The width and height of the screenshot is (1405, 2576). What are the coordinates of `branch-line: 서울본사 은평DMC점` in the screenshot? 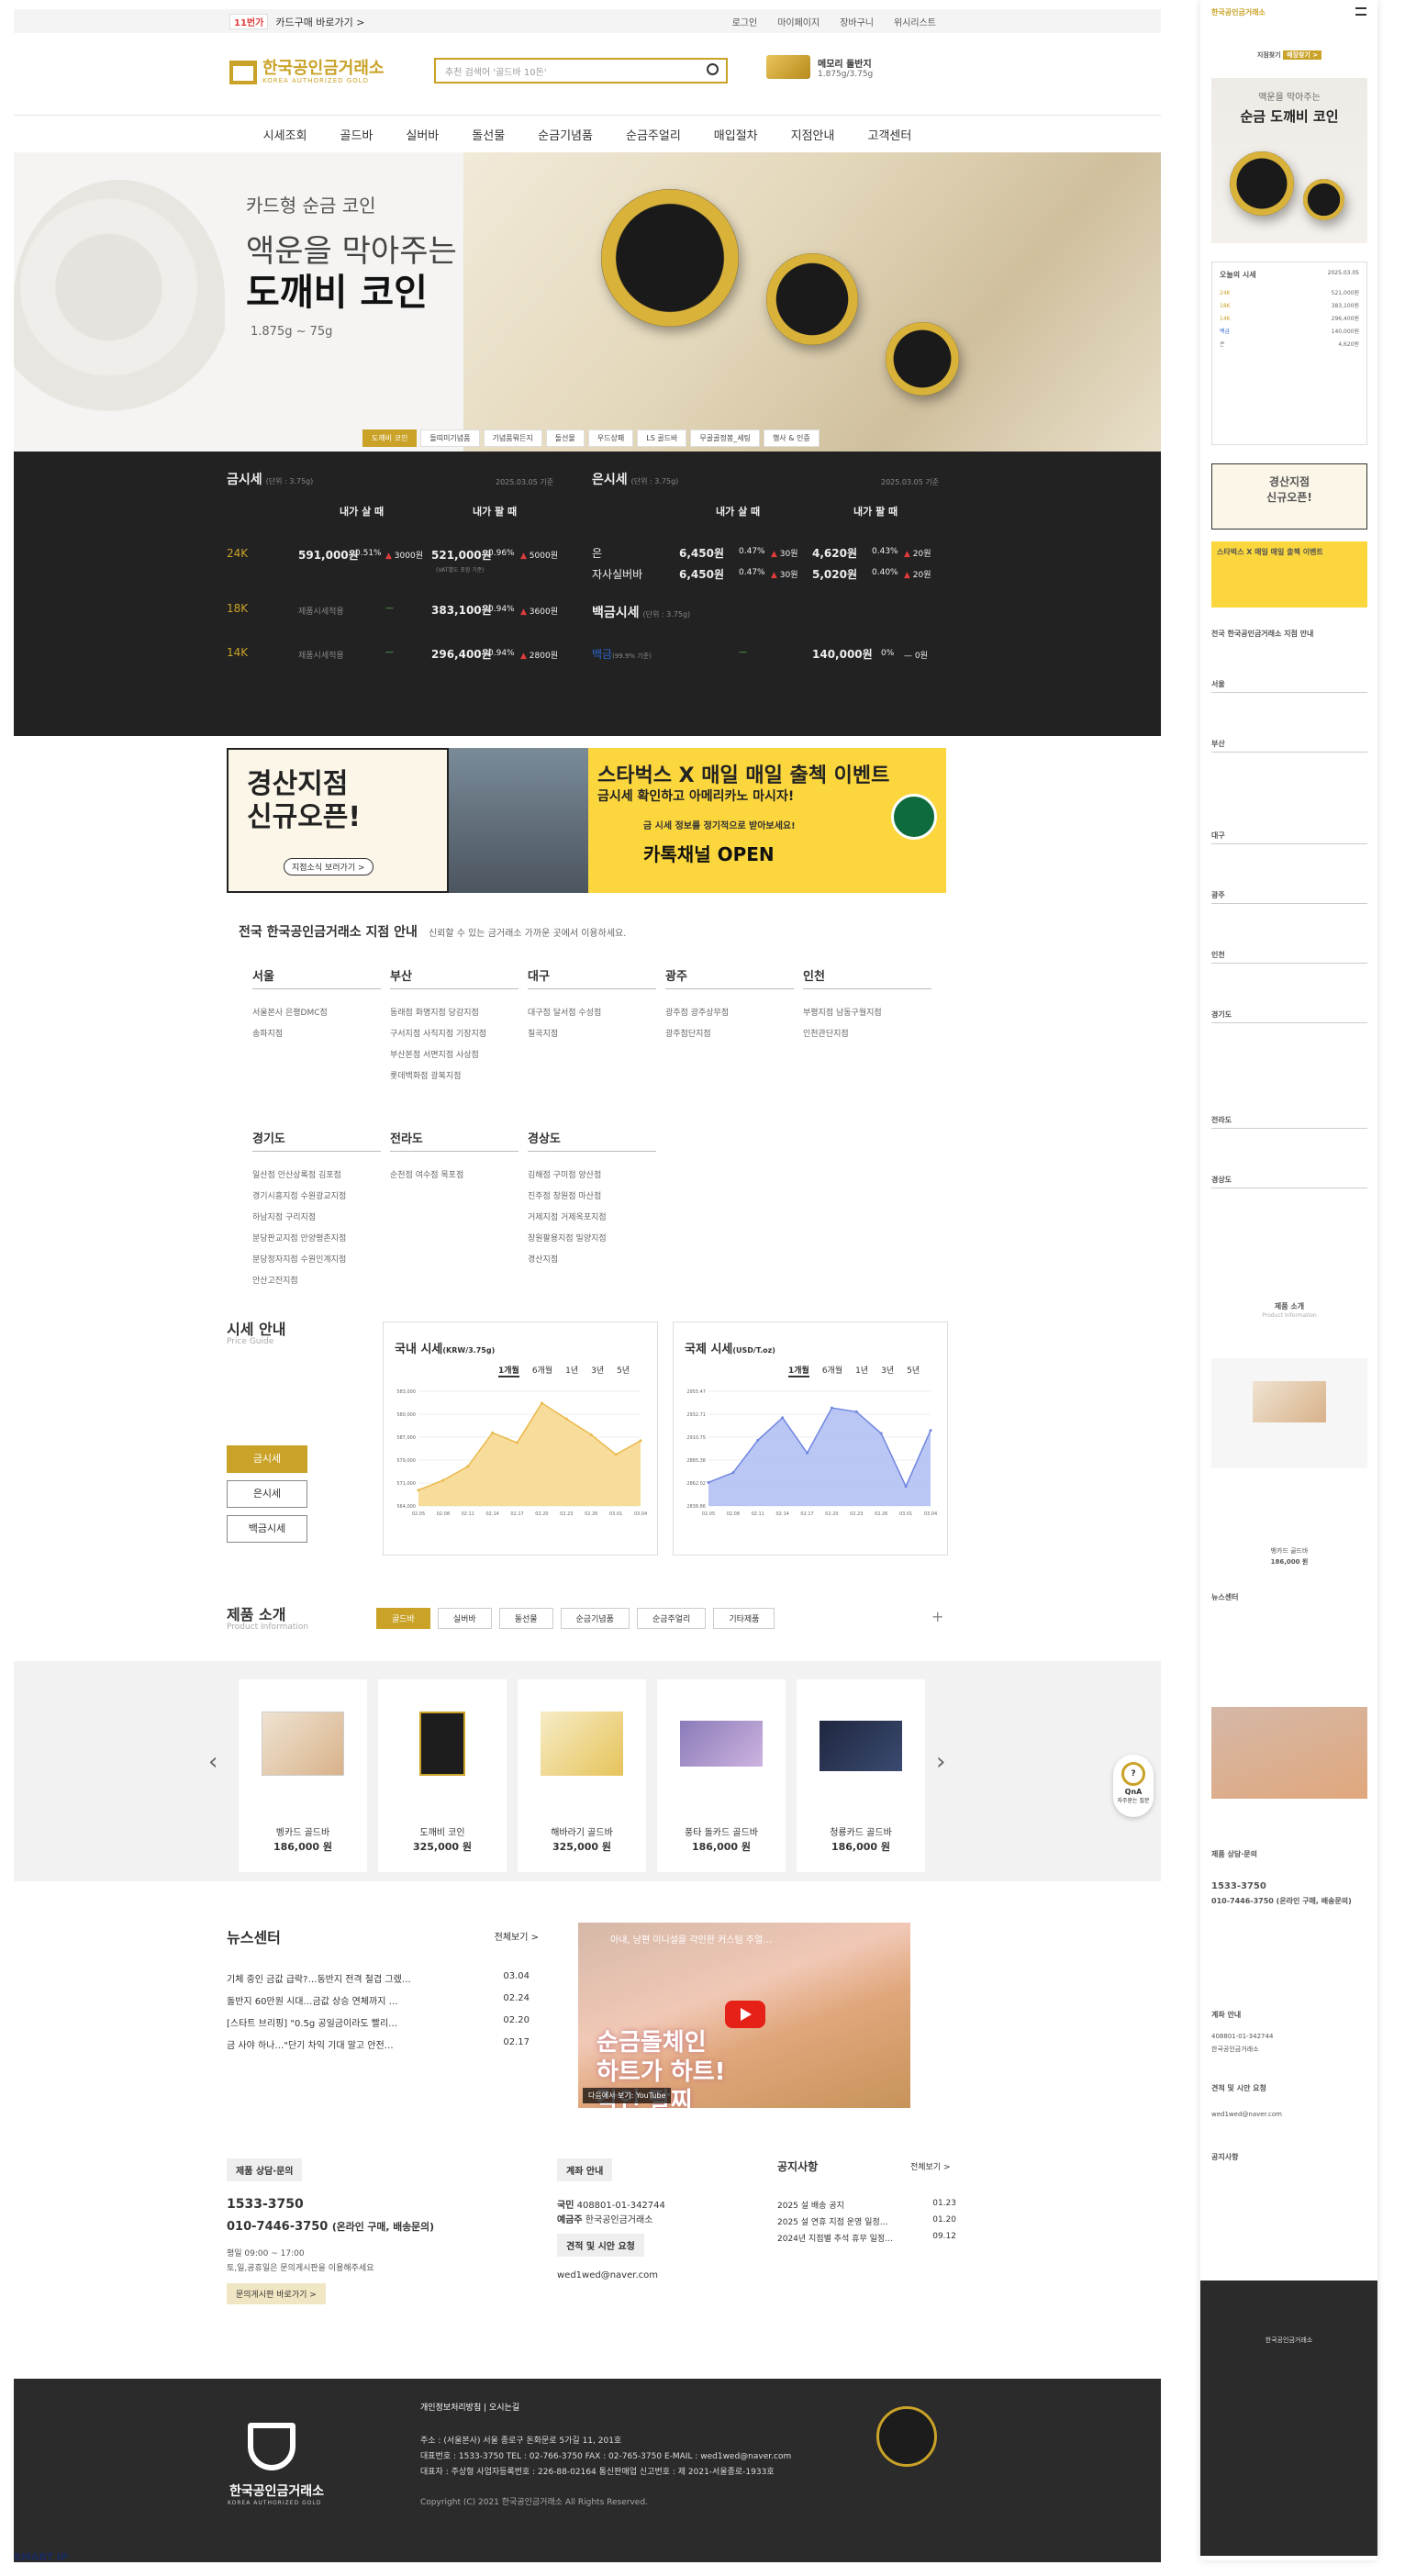 It's located at (316, 1013).